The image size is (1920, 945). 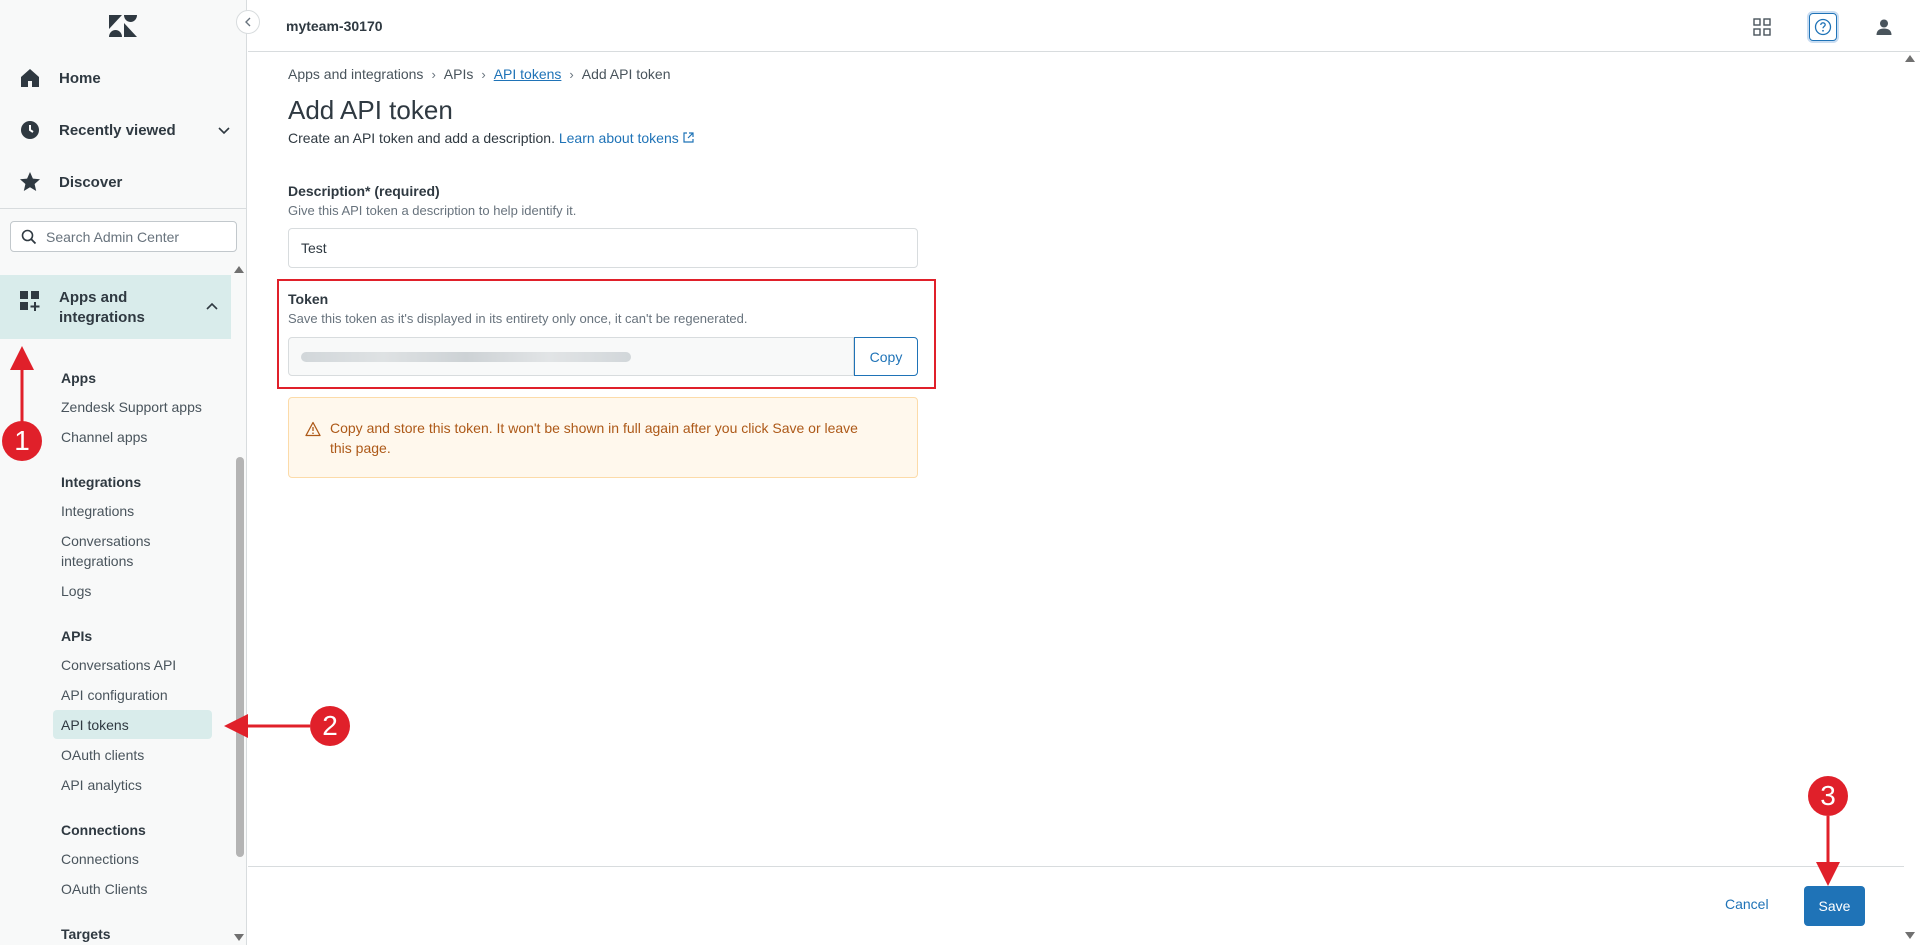 What do you see at coordinates (113, 551) in the screenshot?
I see `sidebar-item-conversations-integrations: Conversations integrations` at bounding box center [113, 551].